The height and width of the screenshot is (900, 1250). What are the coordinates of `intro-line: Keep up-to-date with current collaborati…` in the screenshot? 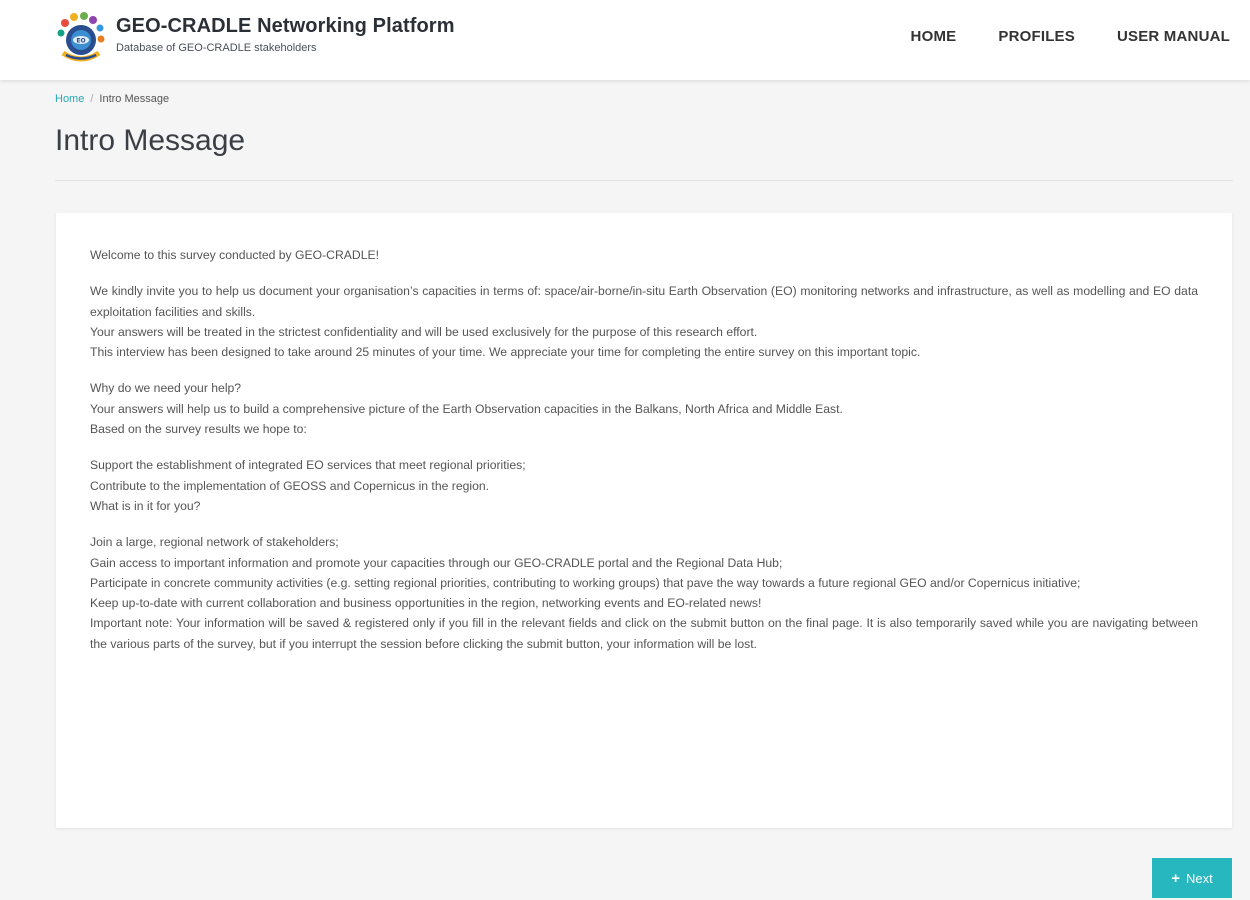 It's located at (426, 603).